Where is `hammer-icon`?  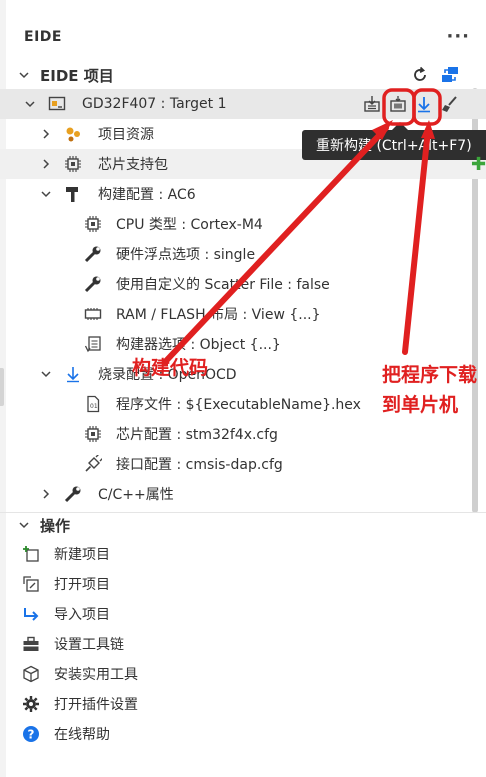 hammer-icon is located at coordinates (73, 194).